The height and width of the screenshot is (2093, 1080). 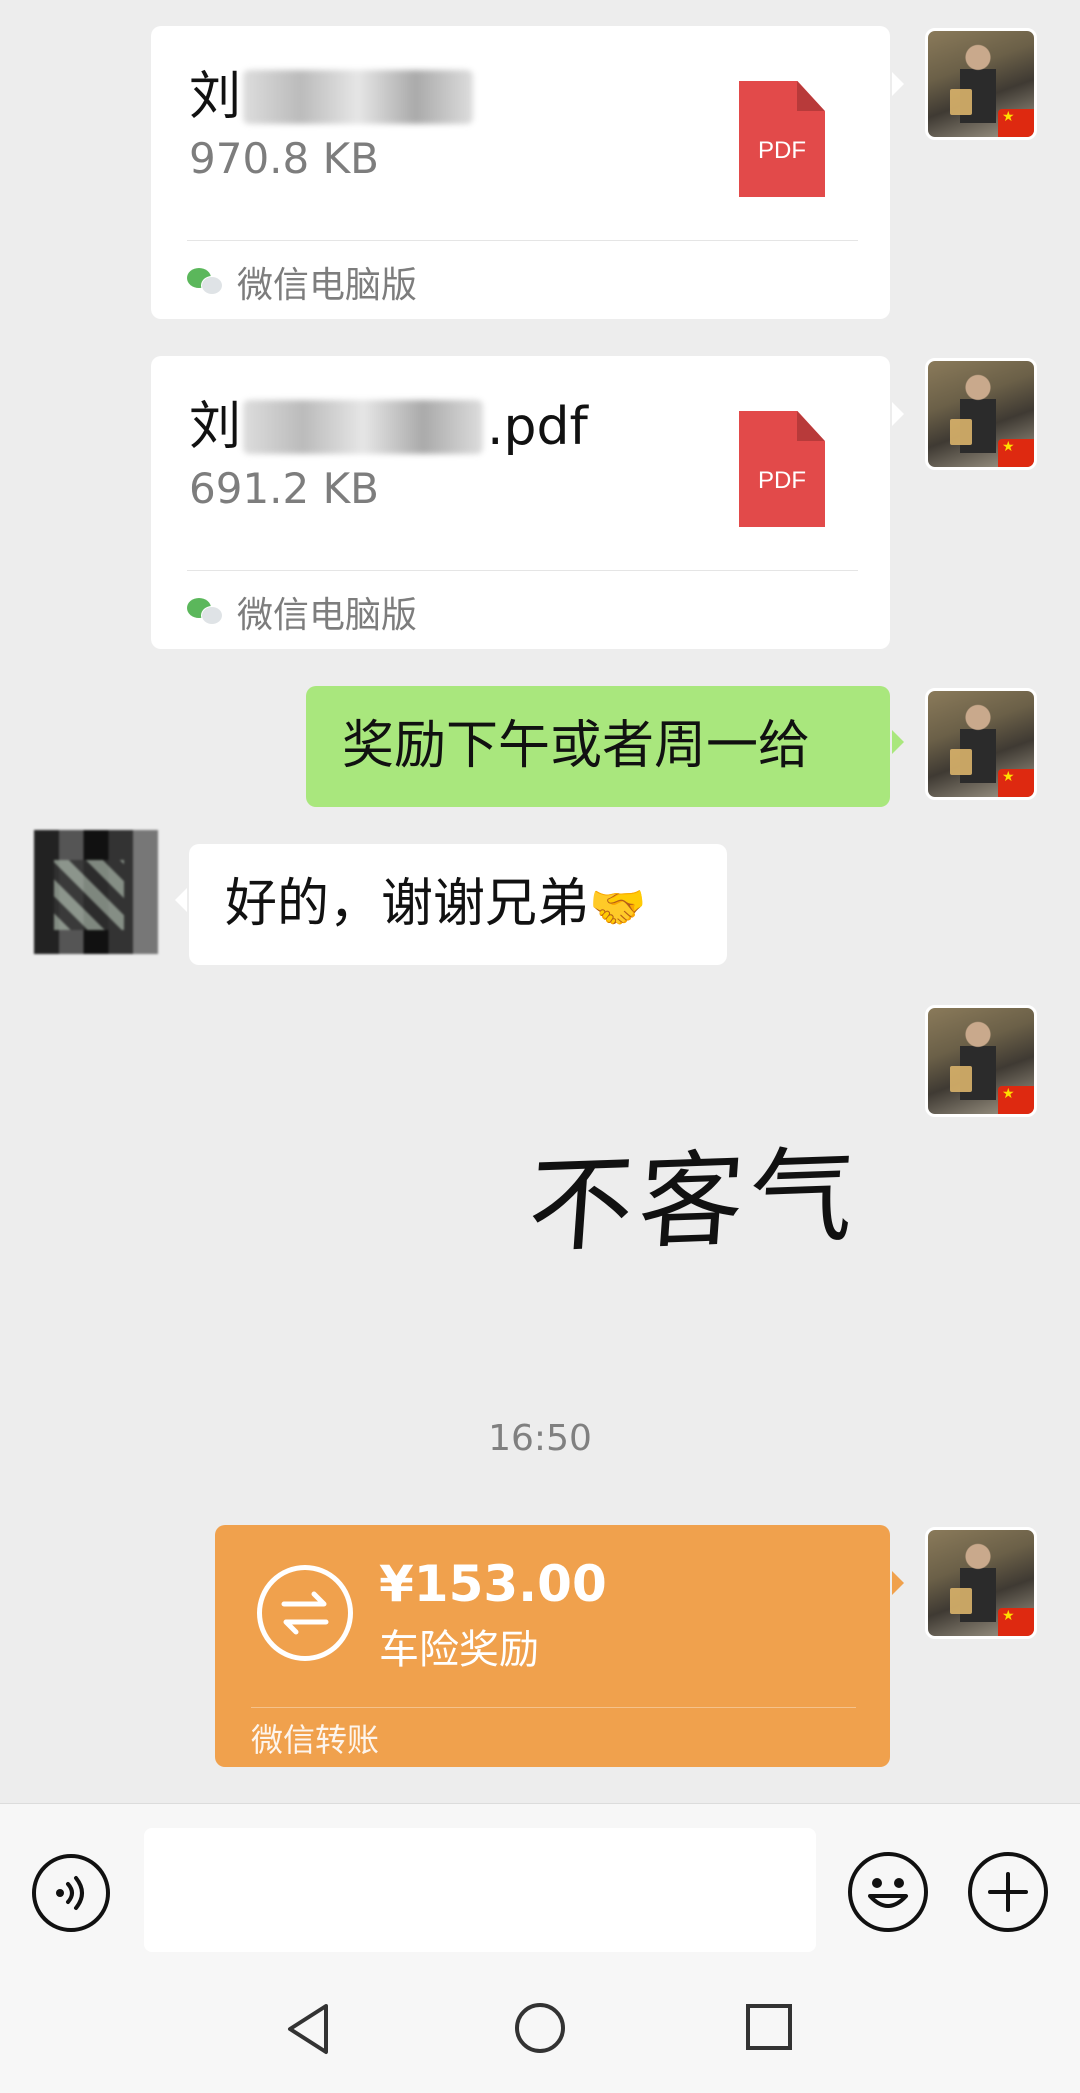 What do you see at coordinates (459, 1650) in the screenshot?
I see `transfer-note: 车险奖励` at bounding box center [459, 1650].